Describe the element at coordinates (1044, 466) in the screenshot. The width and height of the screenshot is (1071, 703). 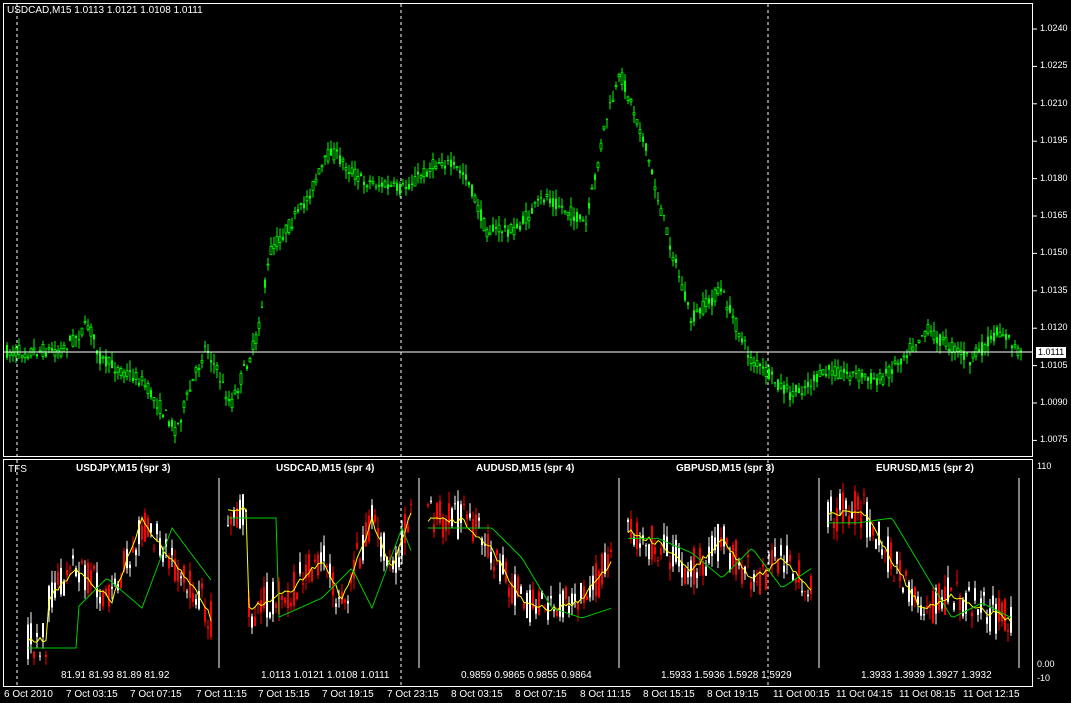
I see `indicator-tick-label: 110` at that location.